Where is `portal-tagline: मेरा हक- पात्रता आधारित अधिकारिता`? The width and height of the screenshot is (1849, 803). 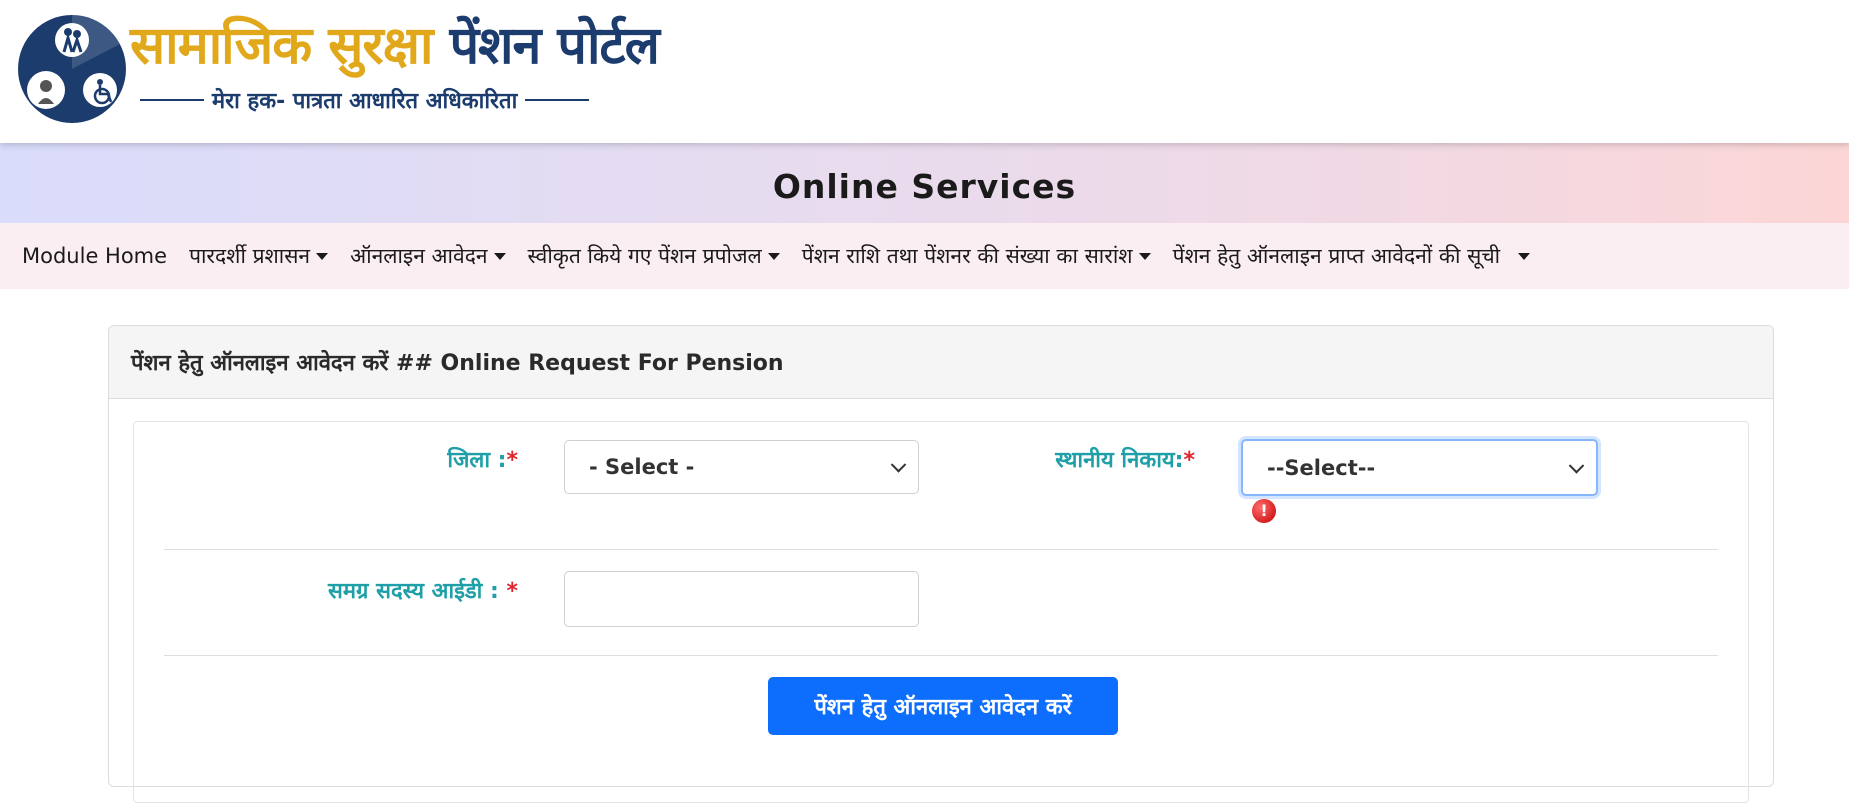
portal-tagline: मेरा हक- पात्रता आधारित अधिकारिता is located at coordinates (365, 100).